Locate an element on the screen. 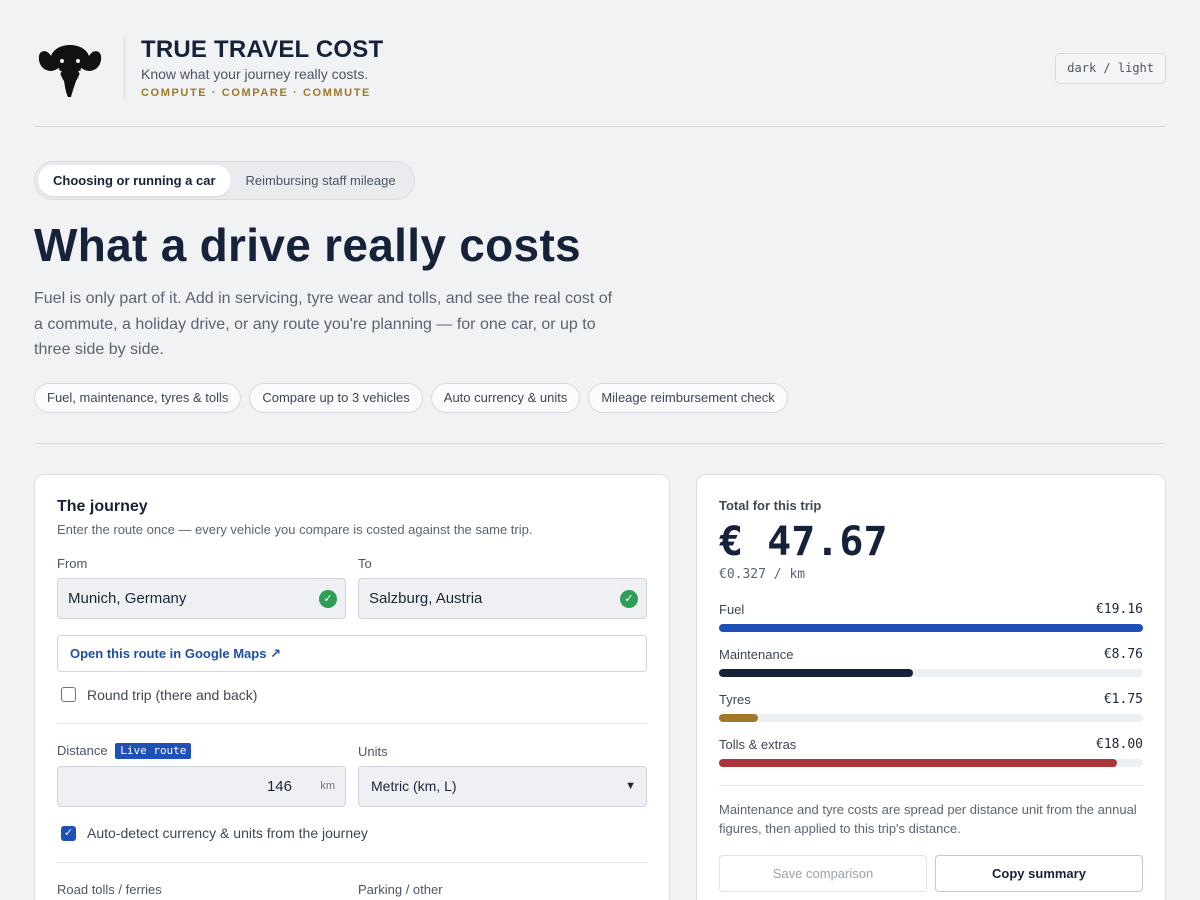 The image size is (1200, 900). header-separator is located at coordinates (600, 126).